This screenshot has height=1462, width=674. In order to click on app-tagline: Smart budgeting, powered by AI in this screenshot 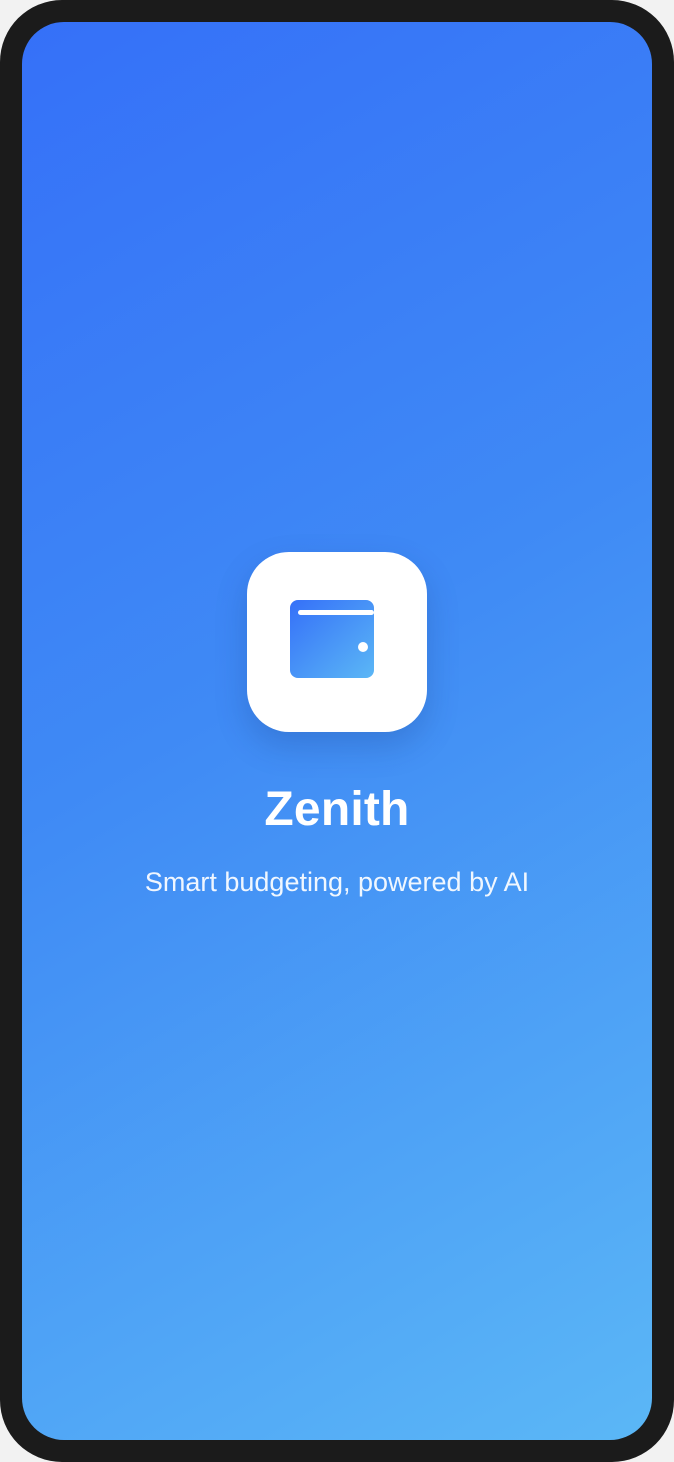, I will do `click(337, 882)`.